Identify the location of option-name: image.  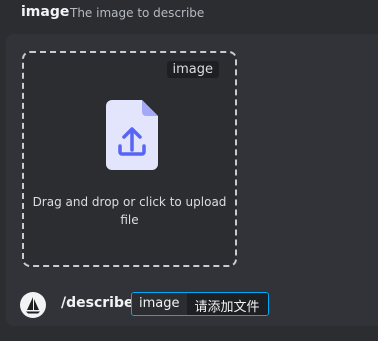
(45, 12).